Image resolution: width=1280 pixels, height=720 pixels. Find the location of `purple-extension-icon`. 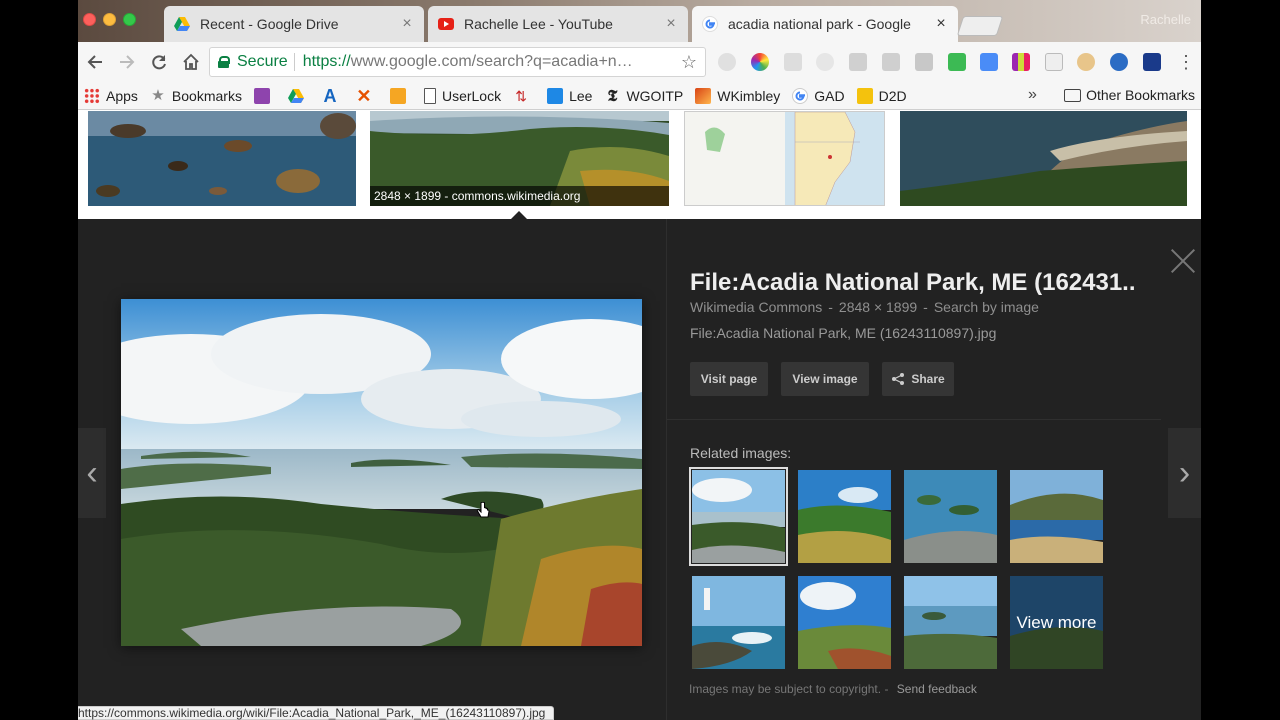

purple-extension-icon is located at coordinates (261, 95).